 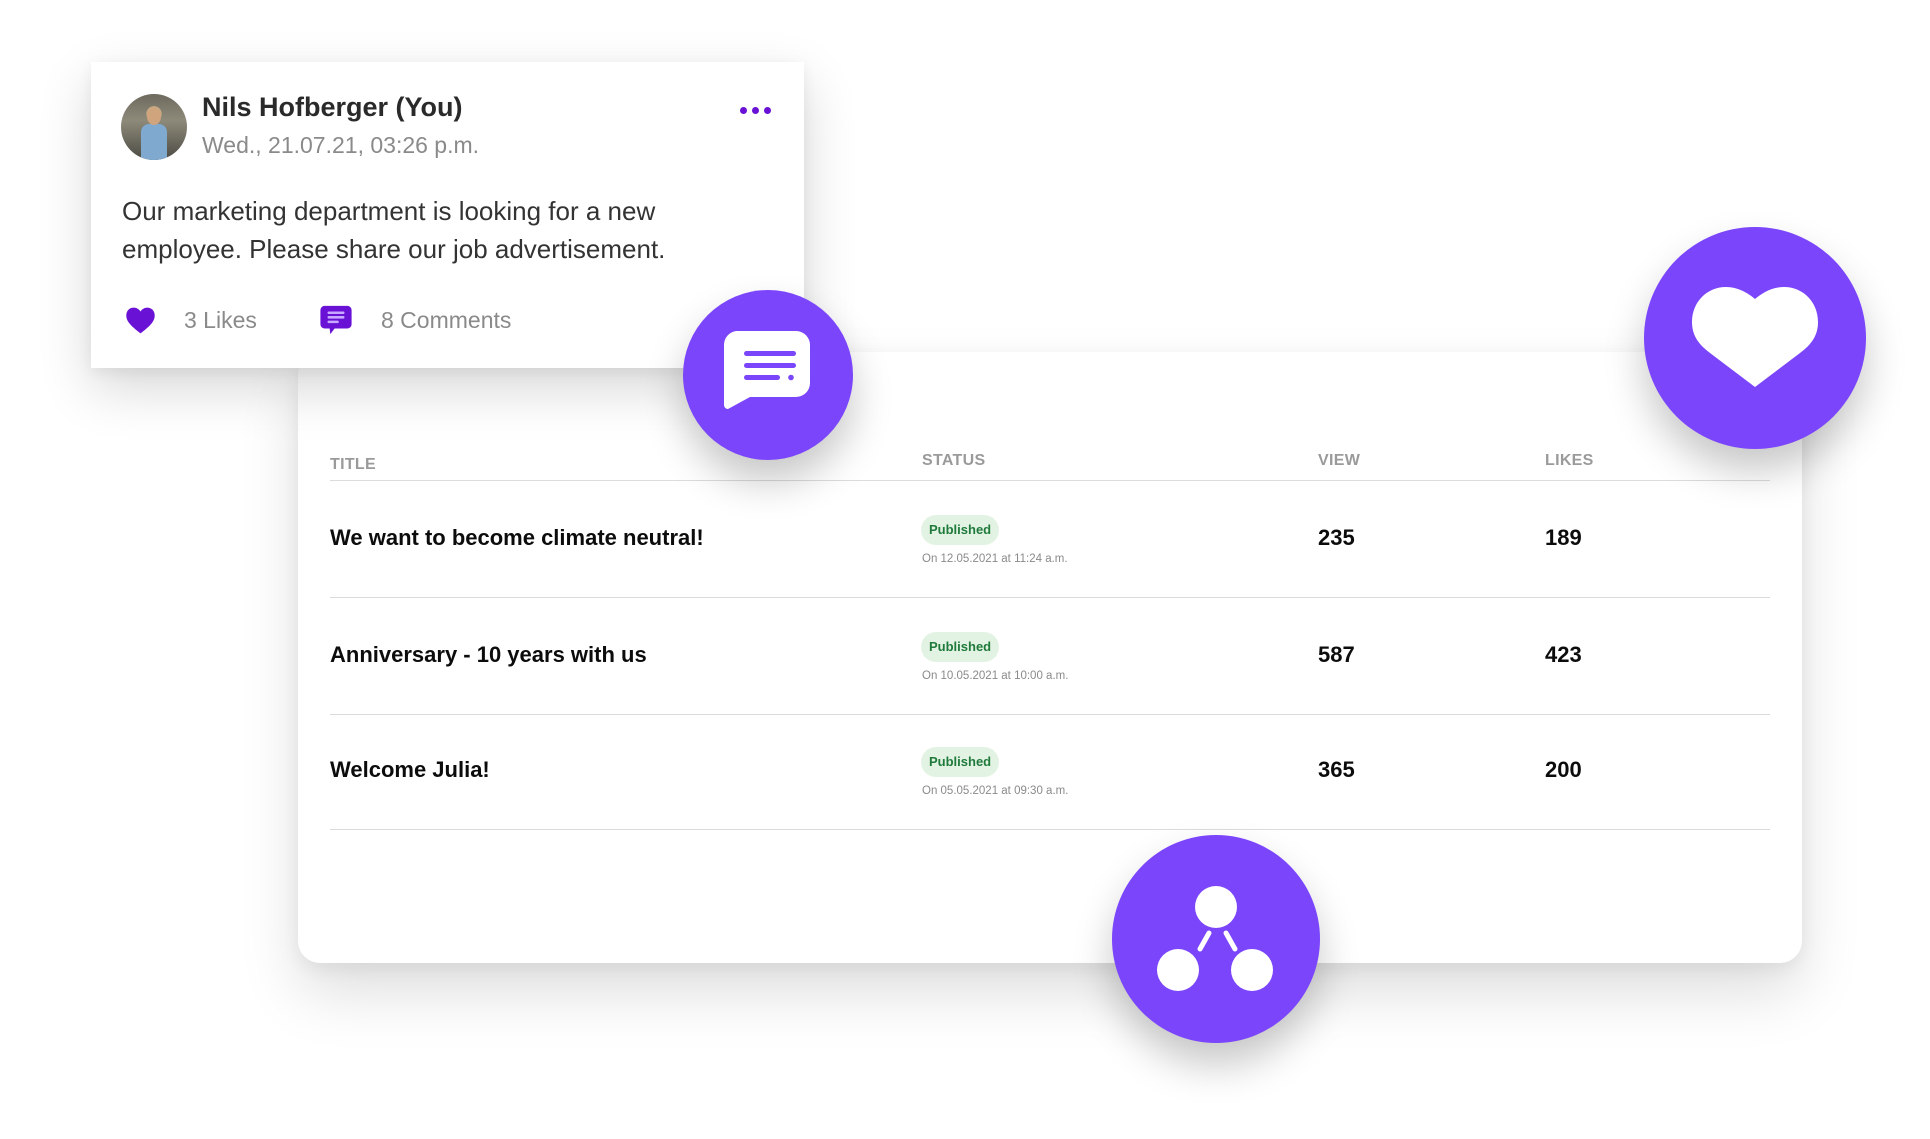 I want to click on comment-icon, so click(x=336, y=320).